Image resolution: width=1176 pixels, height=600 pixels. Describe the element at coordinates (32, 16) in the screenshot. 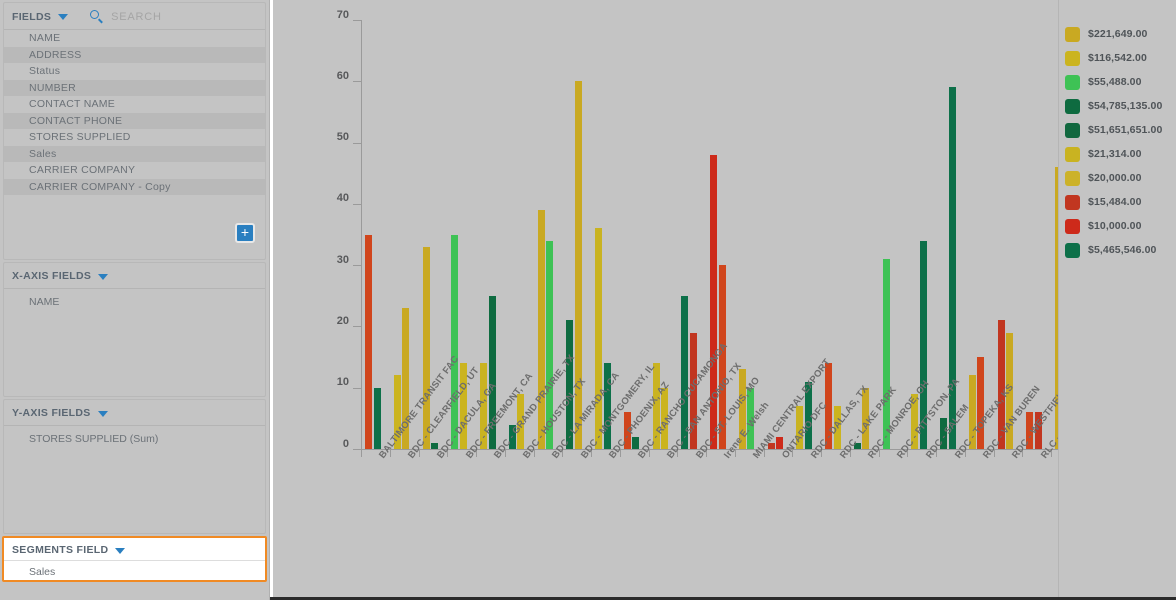

I see `fields-panel-title: FIELDS` at that location.